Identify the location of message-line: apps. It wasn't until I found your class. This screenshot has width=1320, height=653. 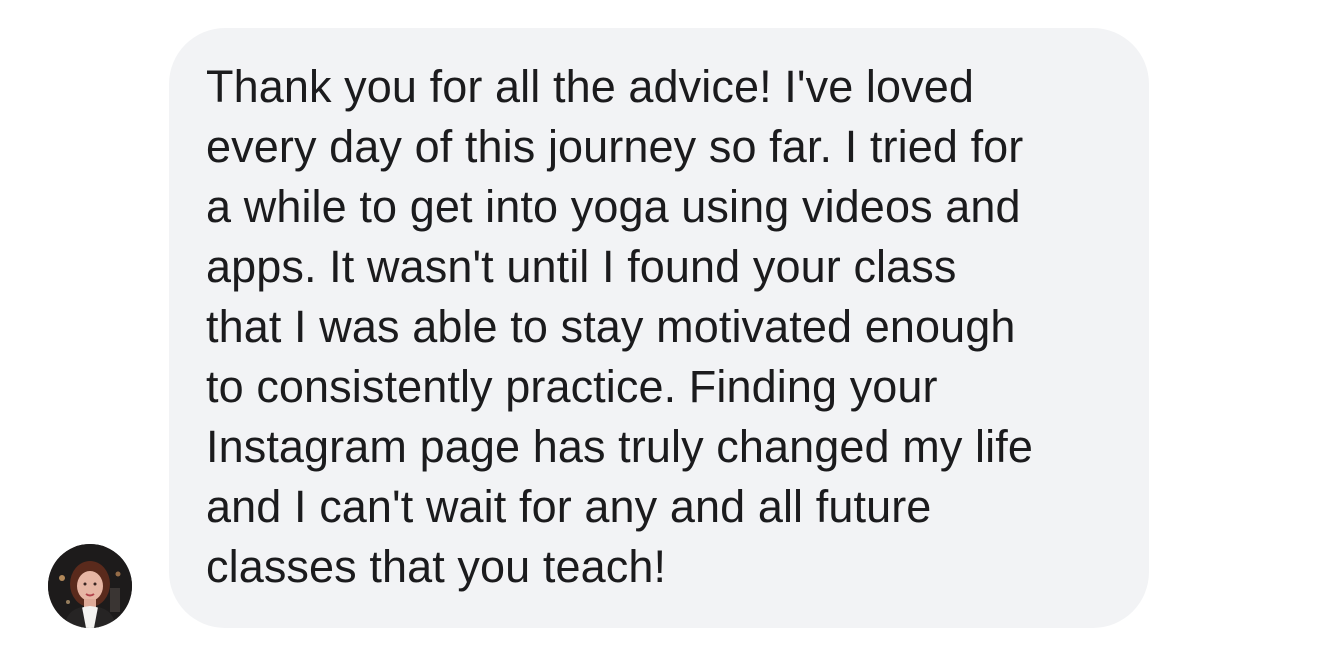
(581, 266).